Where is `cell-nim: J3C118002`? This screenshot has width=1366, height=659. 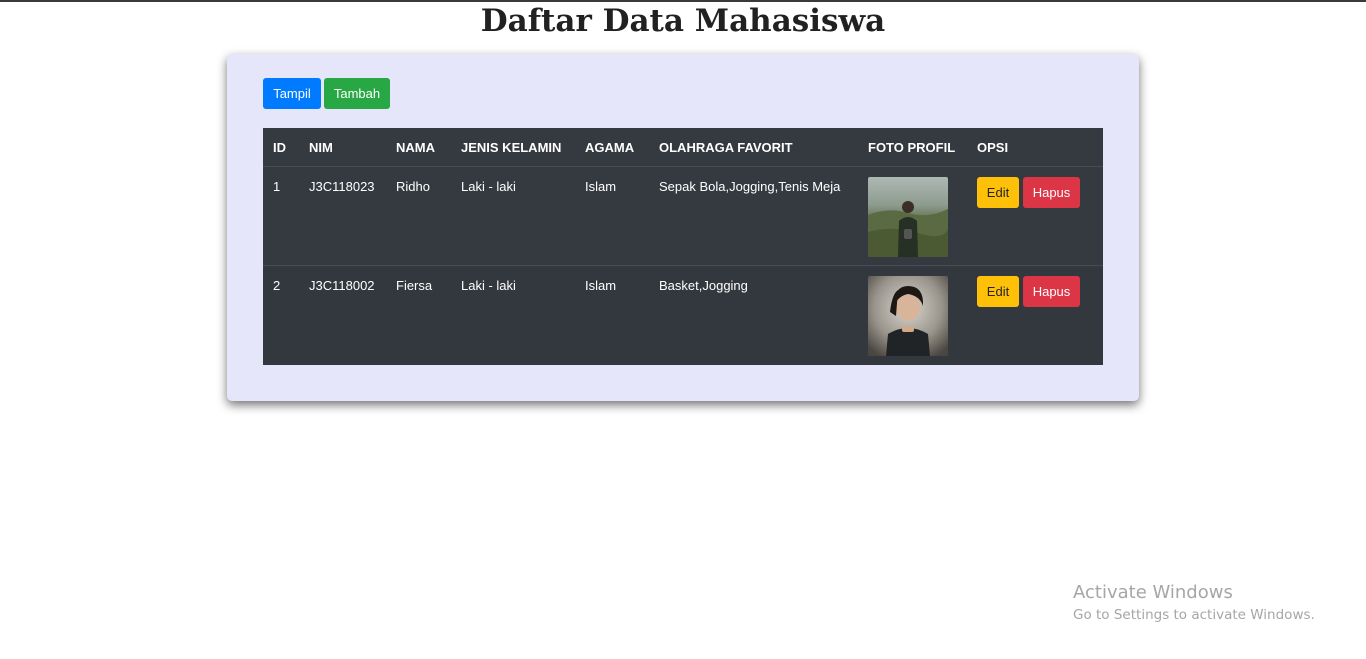 cell-nim: J3C118002 is located at coordinates (342, 315).